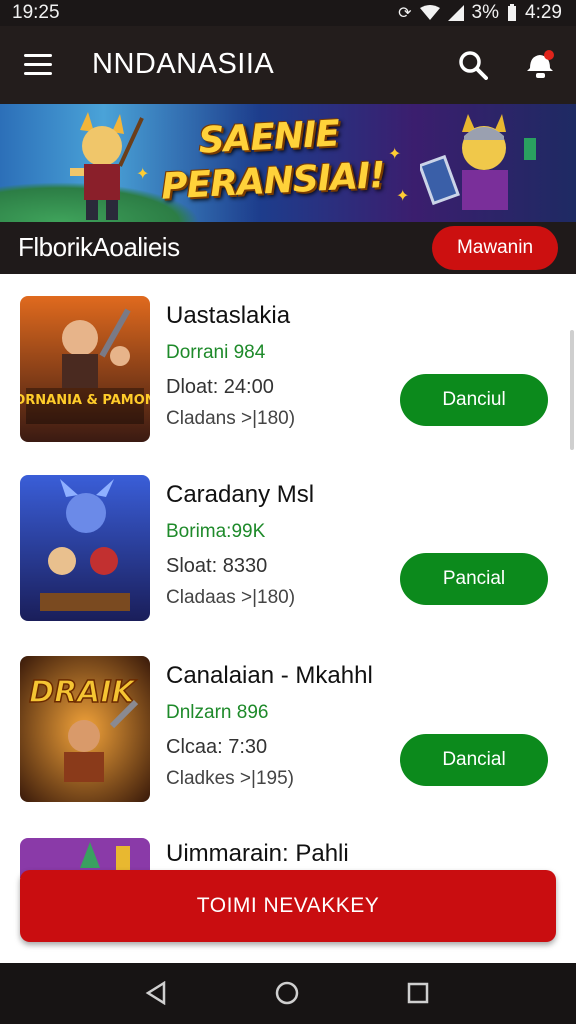 Image resolution: width=576 pixels, height=1024 pixels. I want to click on game-time: Clcaa: 7:30, so click(217, 747).